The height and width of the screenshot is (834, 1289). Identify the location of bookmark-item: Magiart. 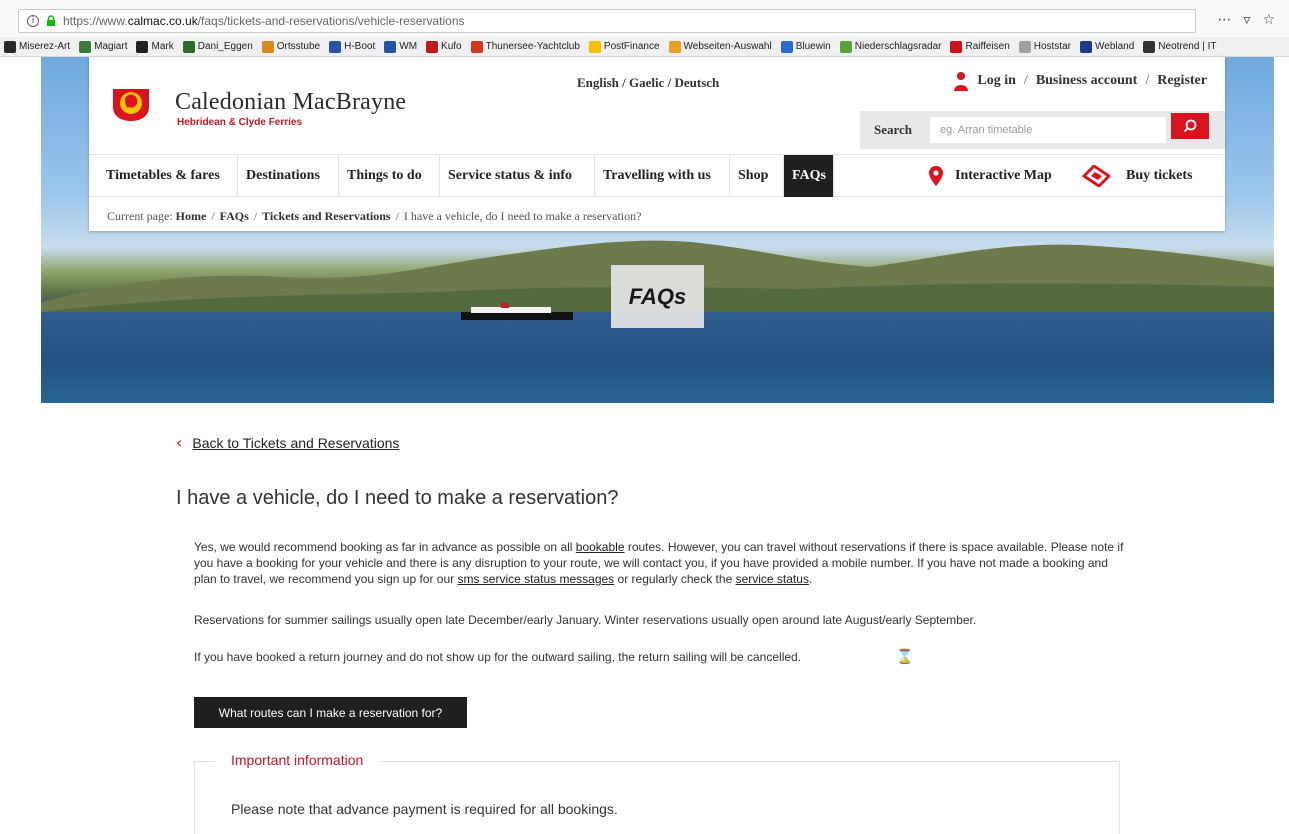
(103, 46).